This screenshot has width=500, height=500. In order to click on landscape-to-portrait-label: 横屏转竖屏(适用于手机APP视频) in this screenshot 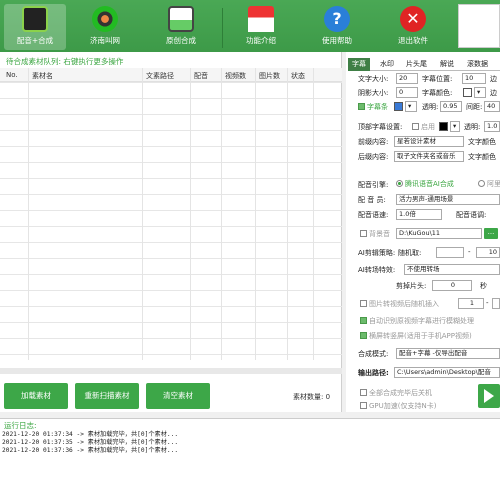, I will do `click(420, 336)`.